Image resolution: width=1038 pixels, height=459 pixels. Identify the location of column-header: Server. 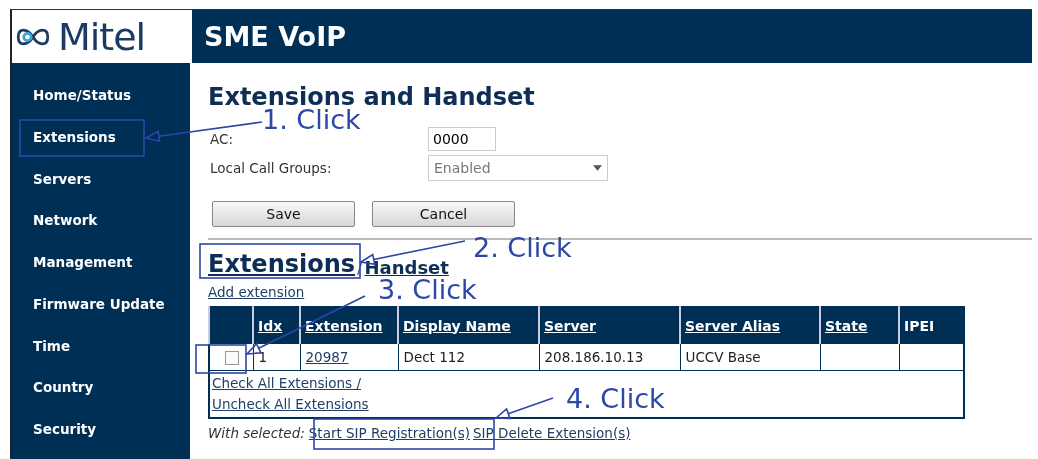
(609, 325).